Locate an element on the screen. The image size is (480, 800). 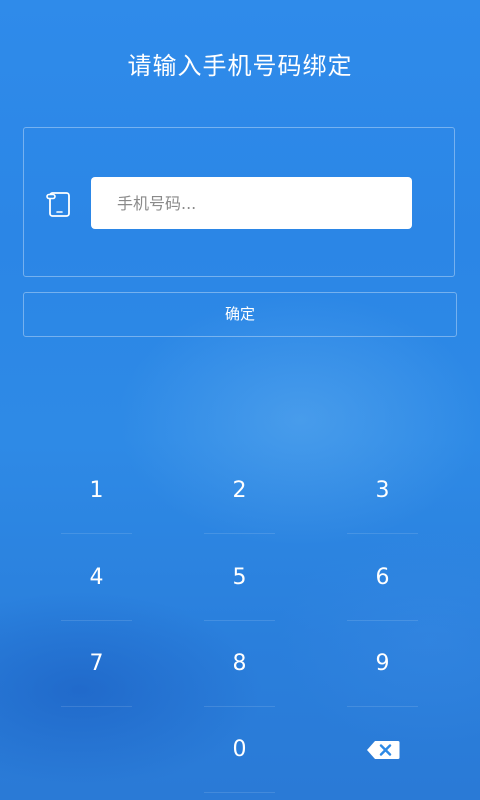
keypad-key-7: 7 is located at coordinates (96, 664).